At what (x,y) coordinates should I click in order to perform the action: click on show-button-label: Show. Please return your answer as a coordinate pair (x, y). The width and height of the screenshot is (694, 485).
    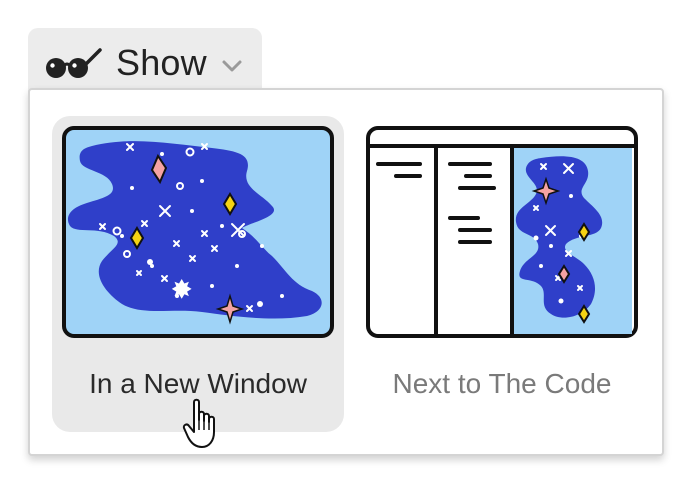
    Looking at the image, I should click on (161, 62).